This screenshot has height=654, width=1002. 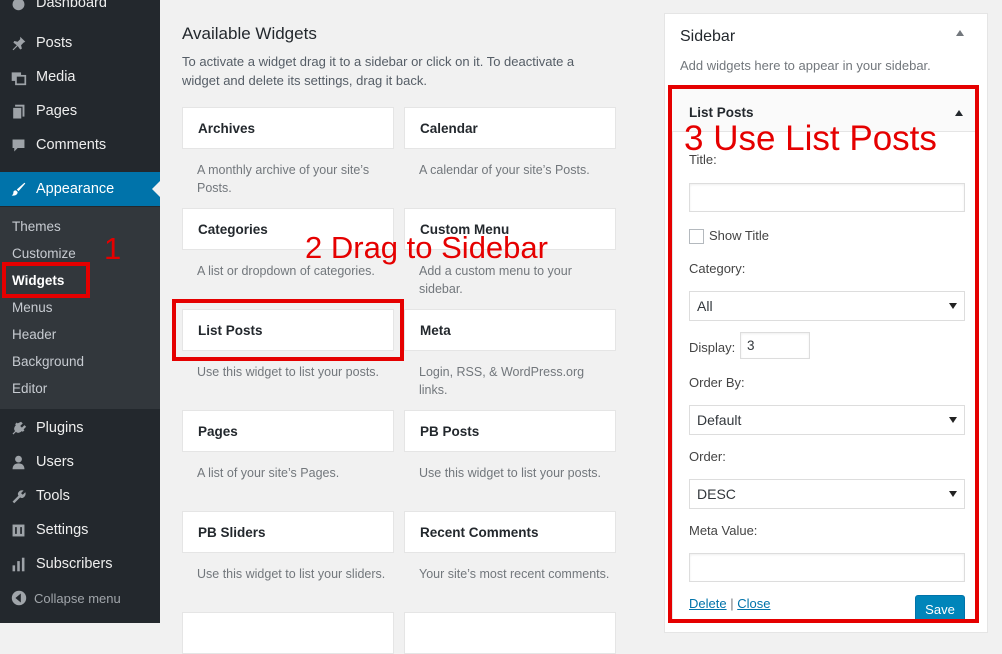 What do you see at coordinates (44, 253) in the screenshot?
I see `submenu-item-customize: Customize` at bounding box center [44, 253].